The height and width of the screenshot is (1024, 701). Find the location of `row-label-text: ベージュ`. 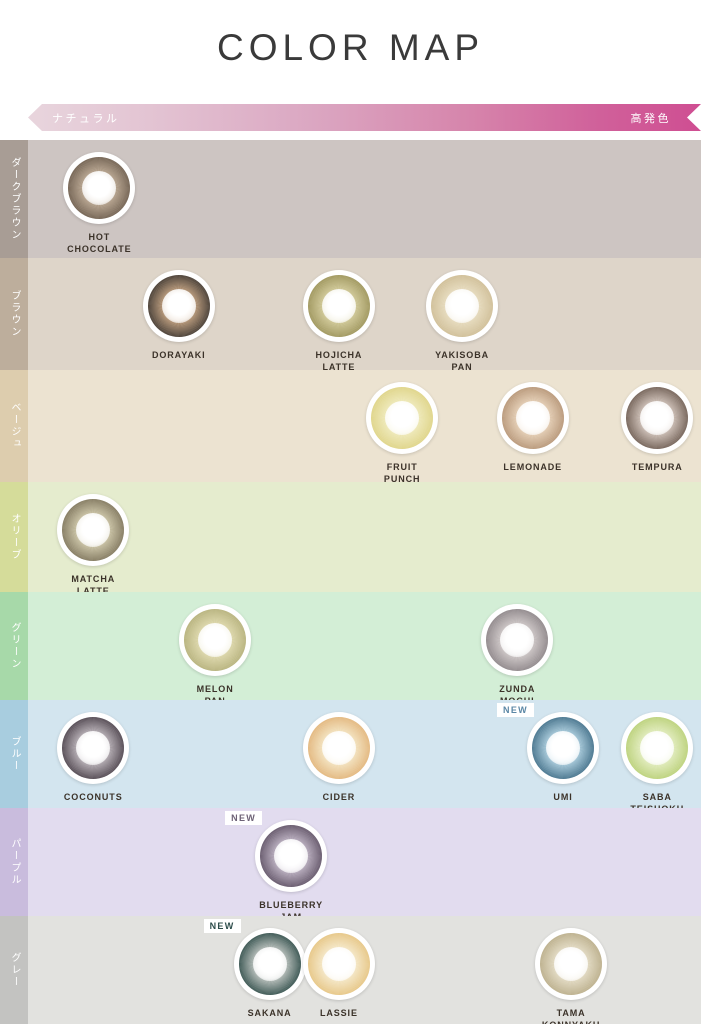

row-label-text: ベージュ is located at coordinates (14, 426).